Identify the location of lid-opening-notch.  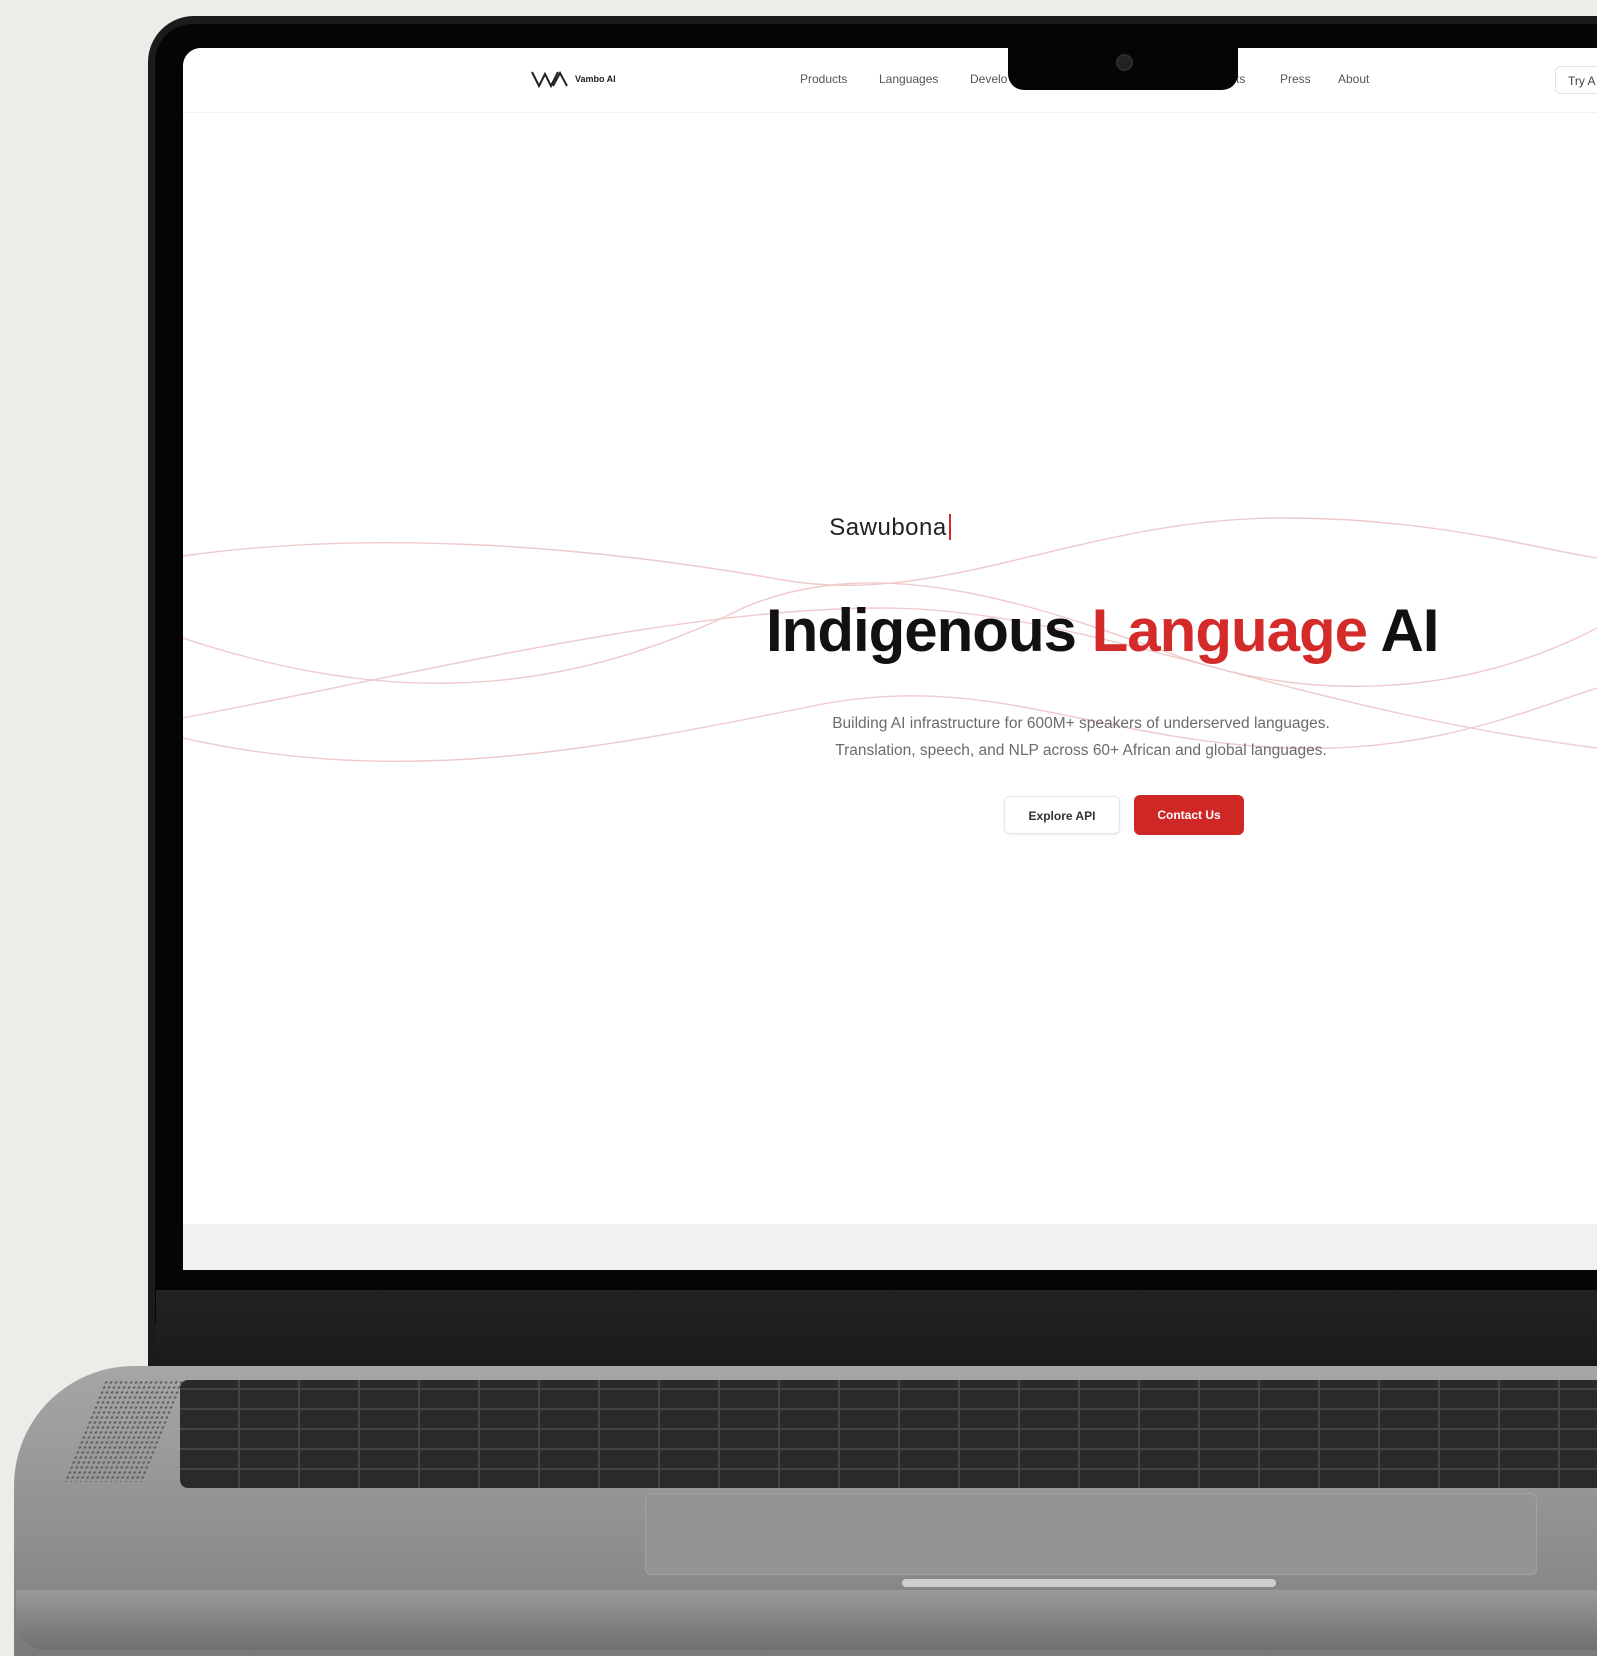
(1089, 1583).